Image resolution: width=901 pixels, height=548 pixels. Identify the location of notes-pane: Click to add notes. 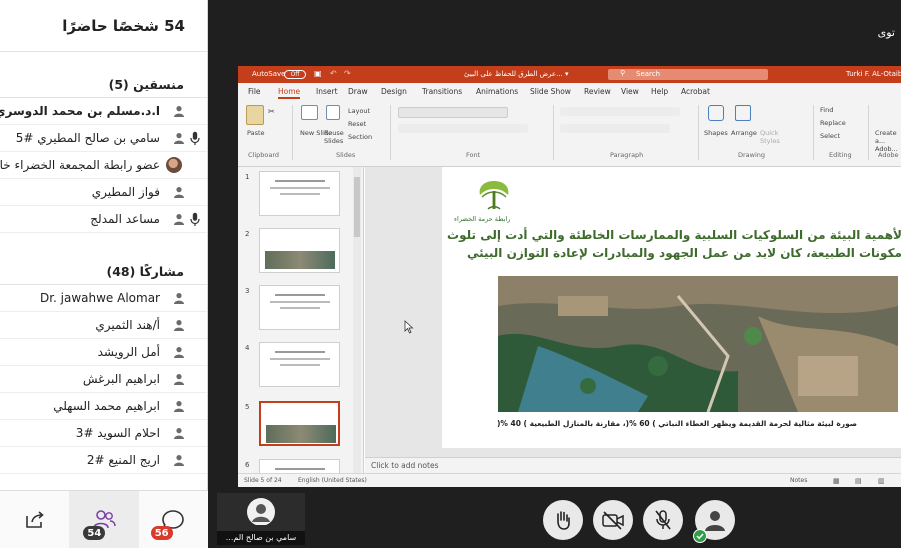
(633, 465).